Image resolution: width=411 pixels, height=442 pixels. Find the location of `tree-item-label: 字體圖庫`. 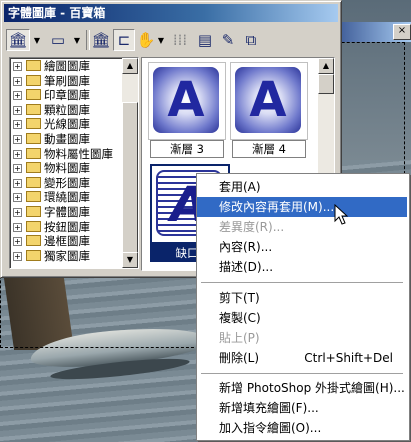

tree-item-label: 字體圖庫 is located at coordinates (67, 211).